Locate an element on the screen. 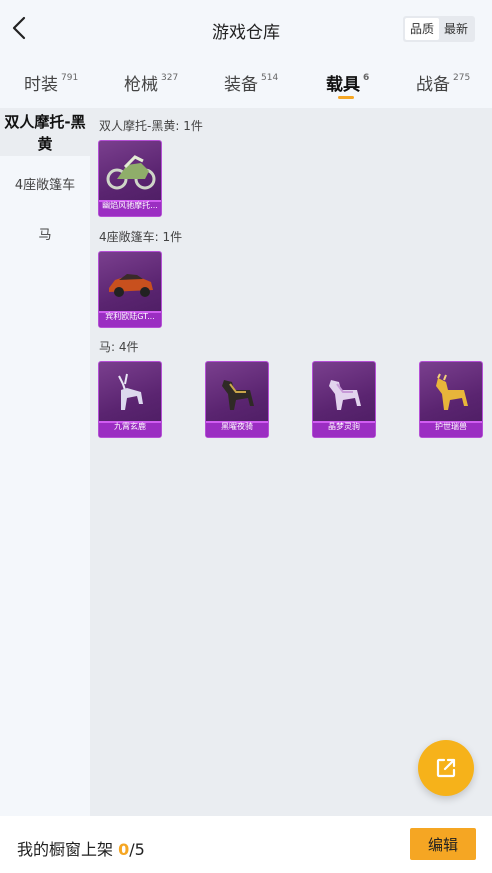 Image resolution: width=492 pixels, height=873 pixels. item-name: 护世瑞兽 is located at coordinates (451, 426).